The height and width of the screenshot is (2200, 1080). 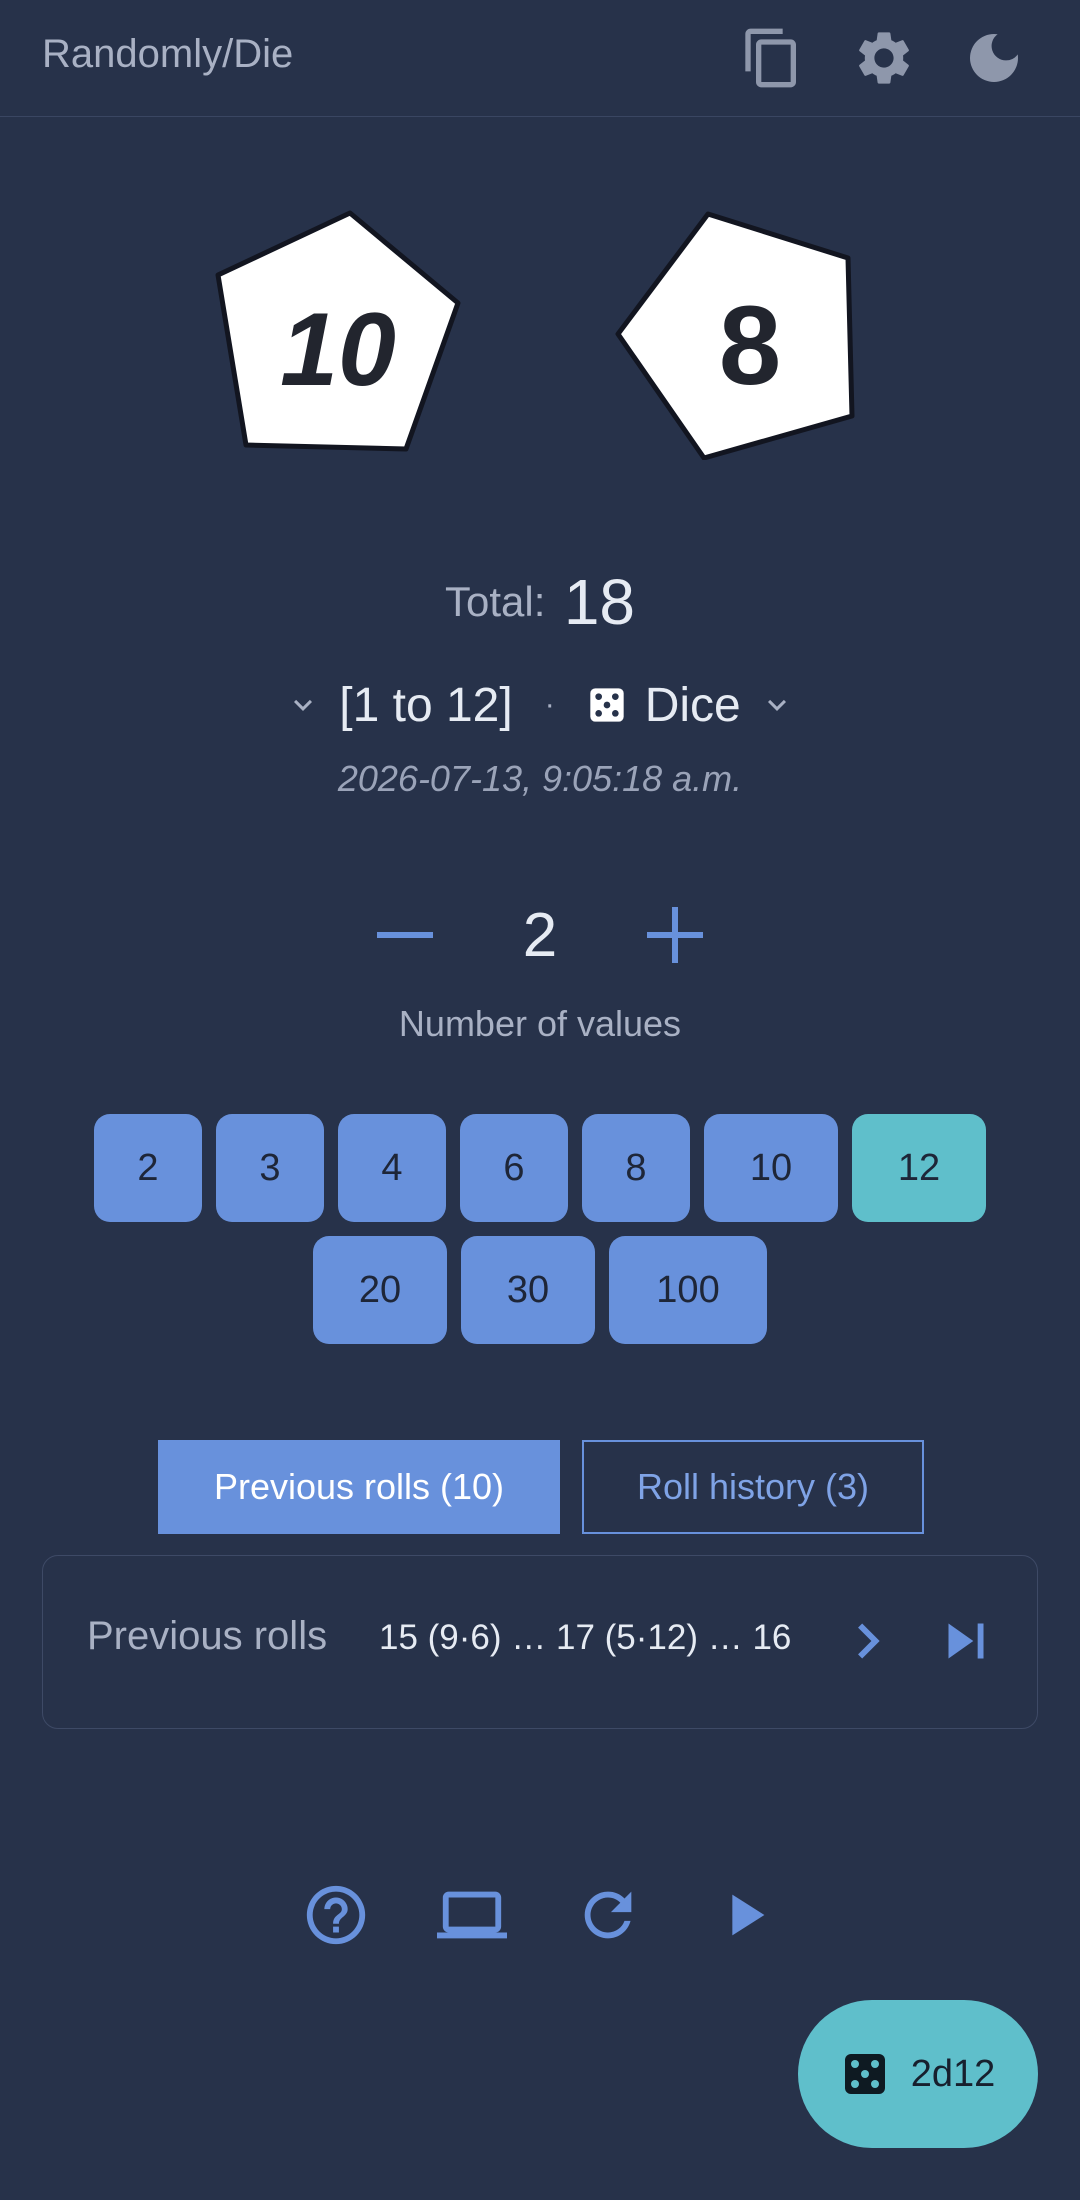 I want to click on app-title: Randomly/Die, so click(x=168, y=54).